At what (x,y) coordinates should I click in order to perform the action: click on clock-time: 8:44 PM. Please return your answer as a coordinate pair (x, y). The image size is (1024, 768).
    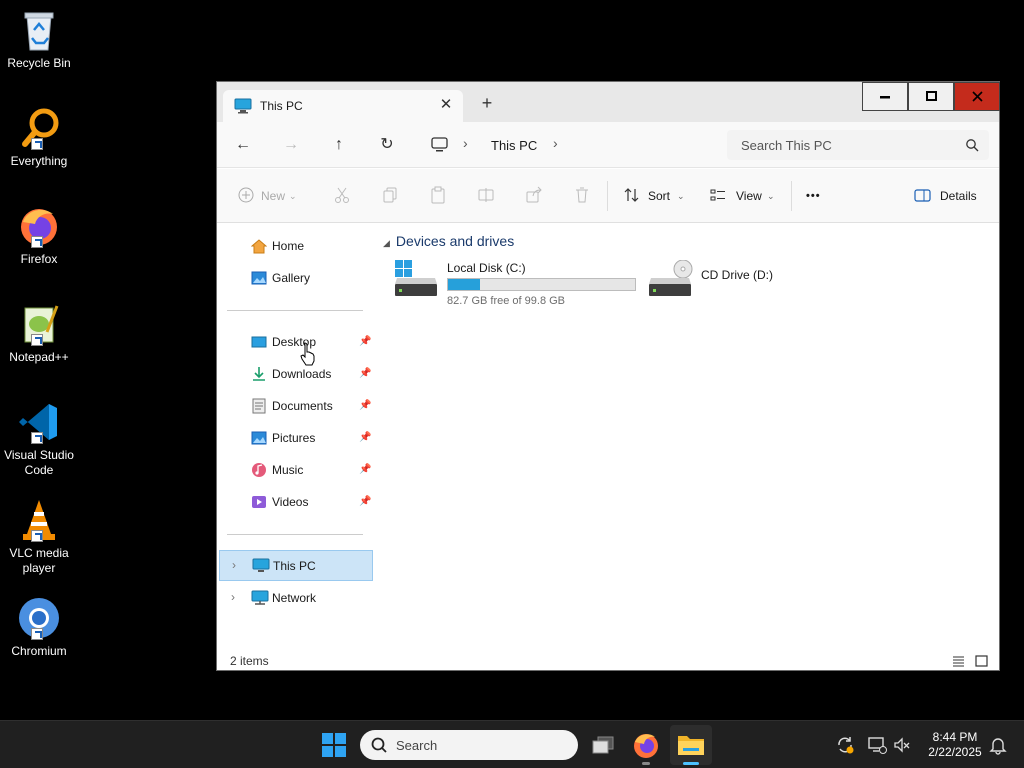
    Looking at the image, I should click on (955, 737).